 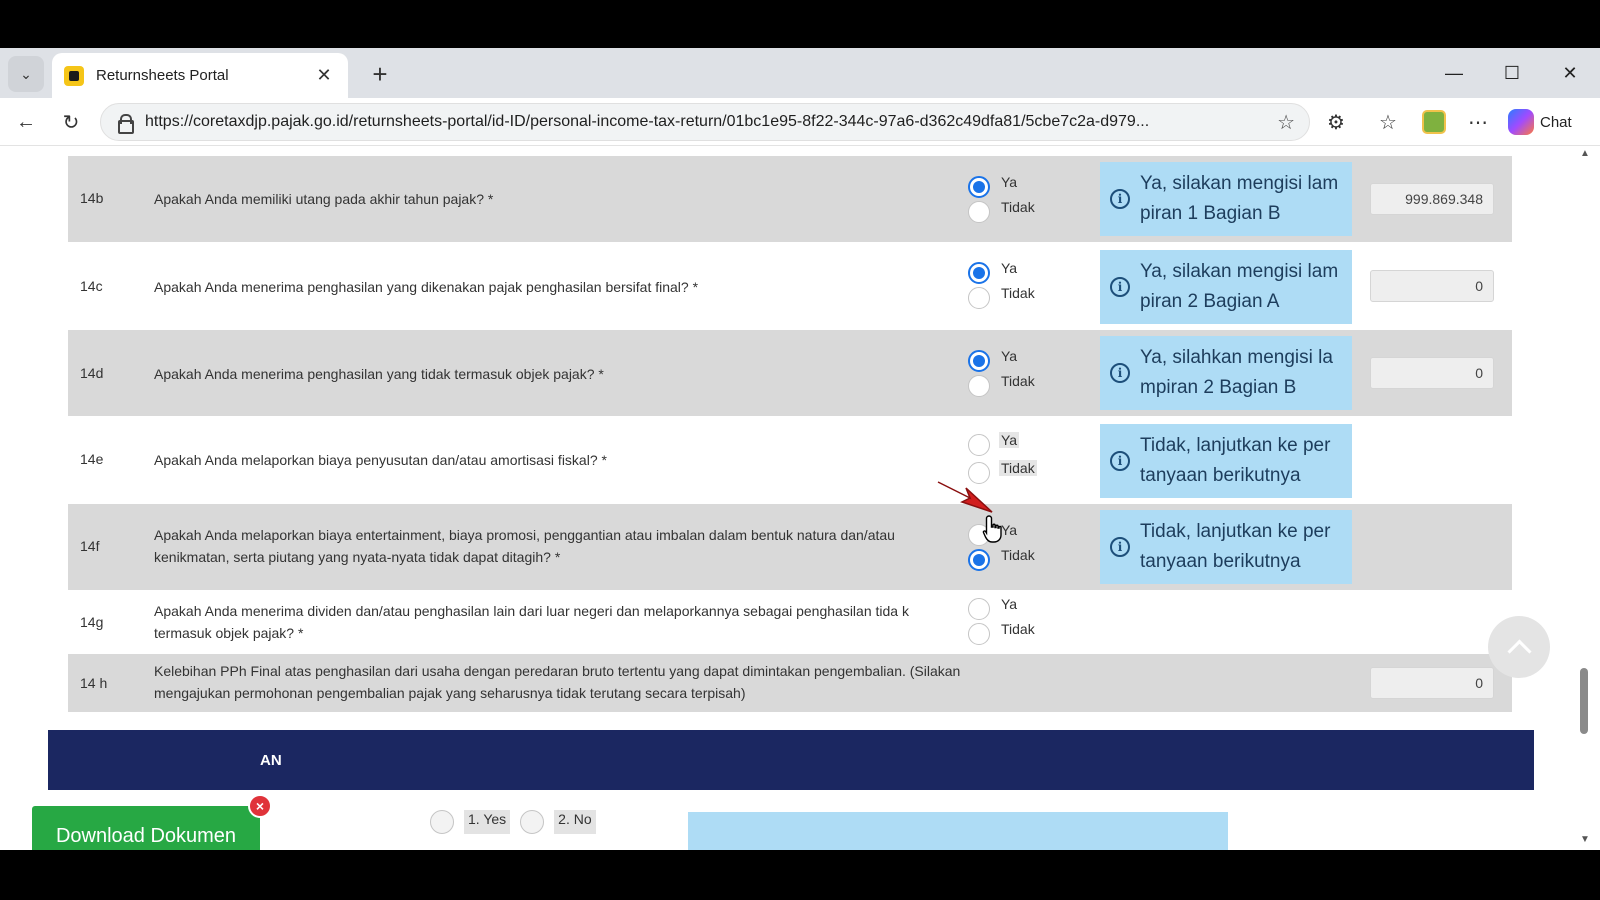 What do you see at coordinates (26, 74) in the screenshot?
I see `tab-menu-button: ⌄` at bounding box center [26, 74].